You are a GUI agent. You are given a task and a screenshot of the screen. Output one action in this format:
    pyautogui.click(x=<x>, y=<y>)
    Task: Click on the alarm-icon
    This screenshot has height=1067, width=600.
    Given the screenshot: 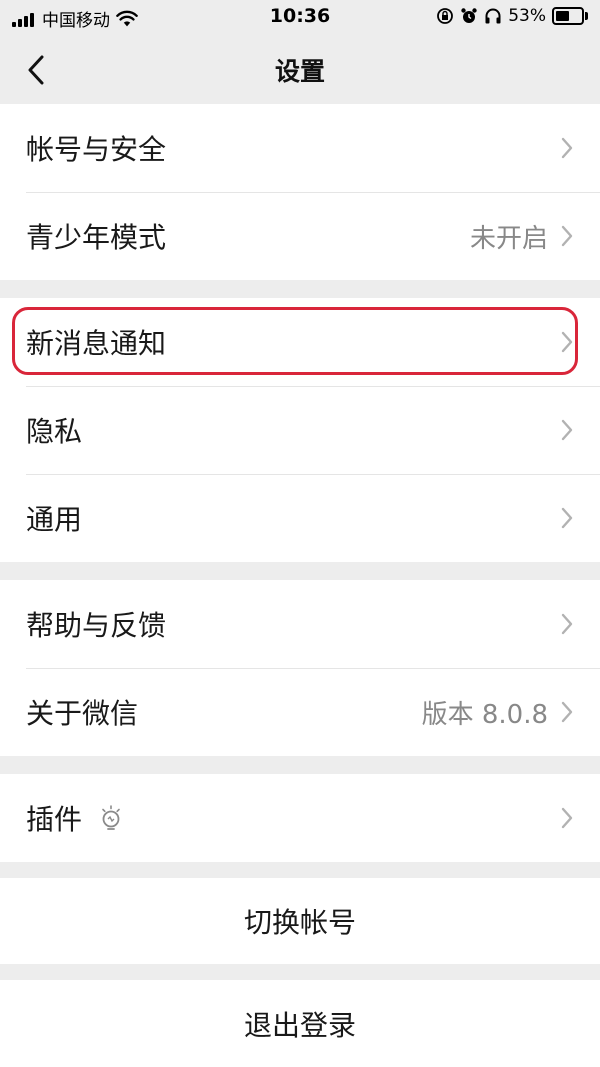 What is the action you would take?
    pyautogui.click(x=469, y=15)
    